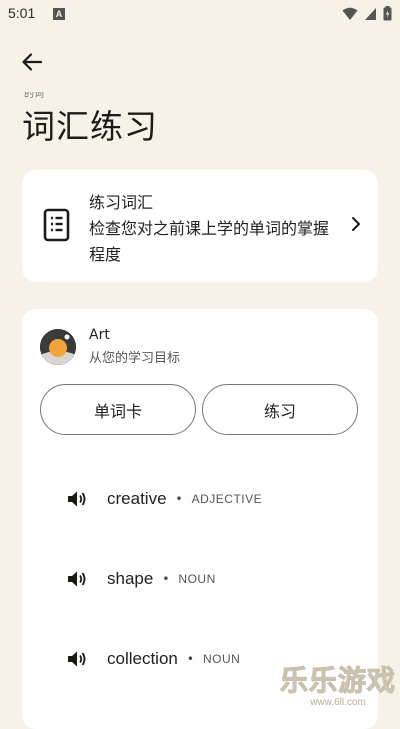 The image size is (400, 729). What do you see at coordinates (337, 680) in the screenshot?
I see `watermark-logo-text: 乐乐游戏` at bounding box center [337, 680].